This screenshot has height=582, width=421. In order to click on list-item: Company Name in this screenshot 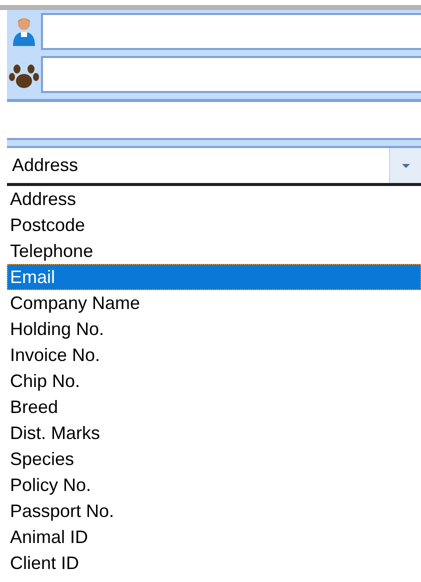, I will do `click(214, 303)`.